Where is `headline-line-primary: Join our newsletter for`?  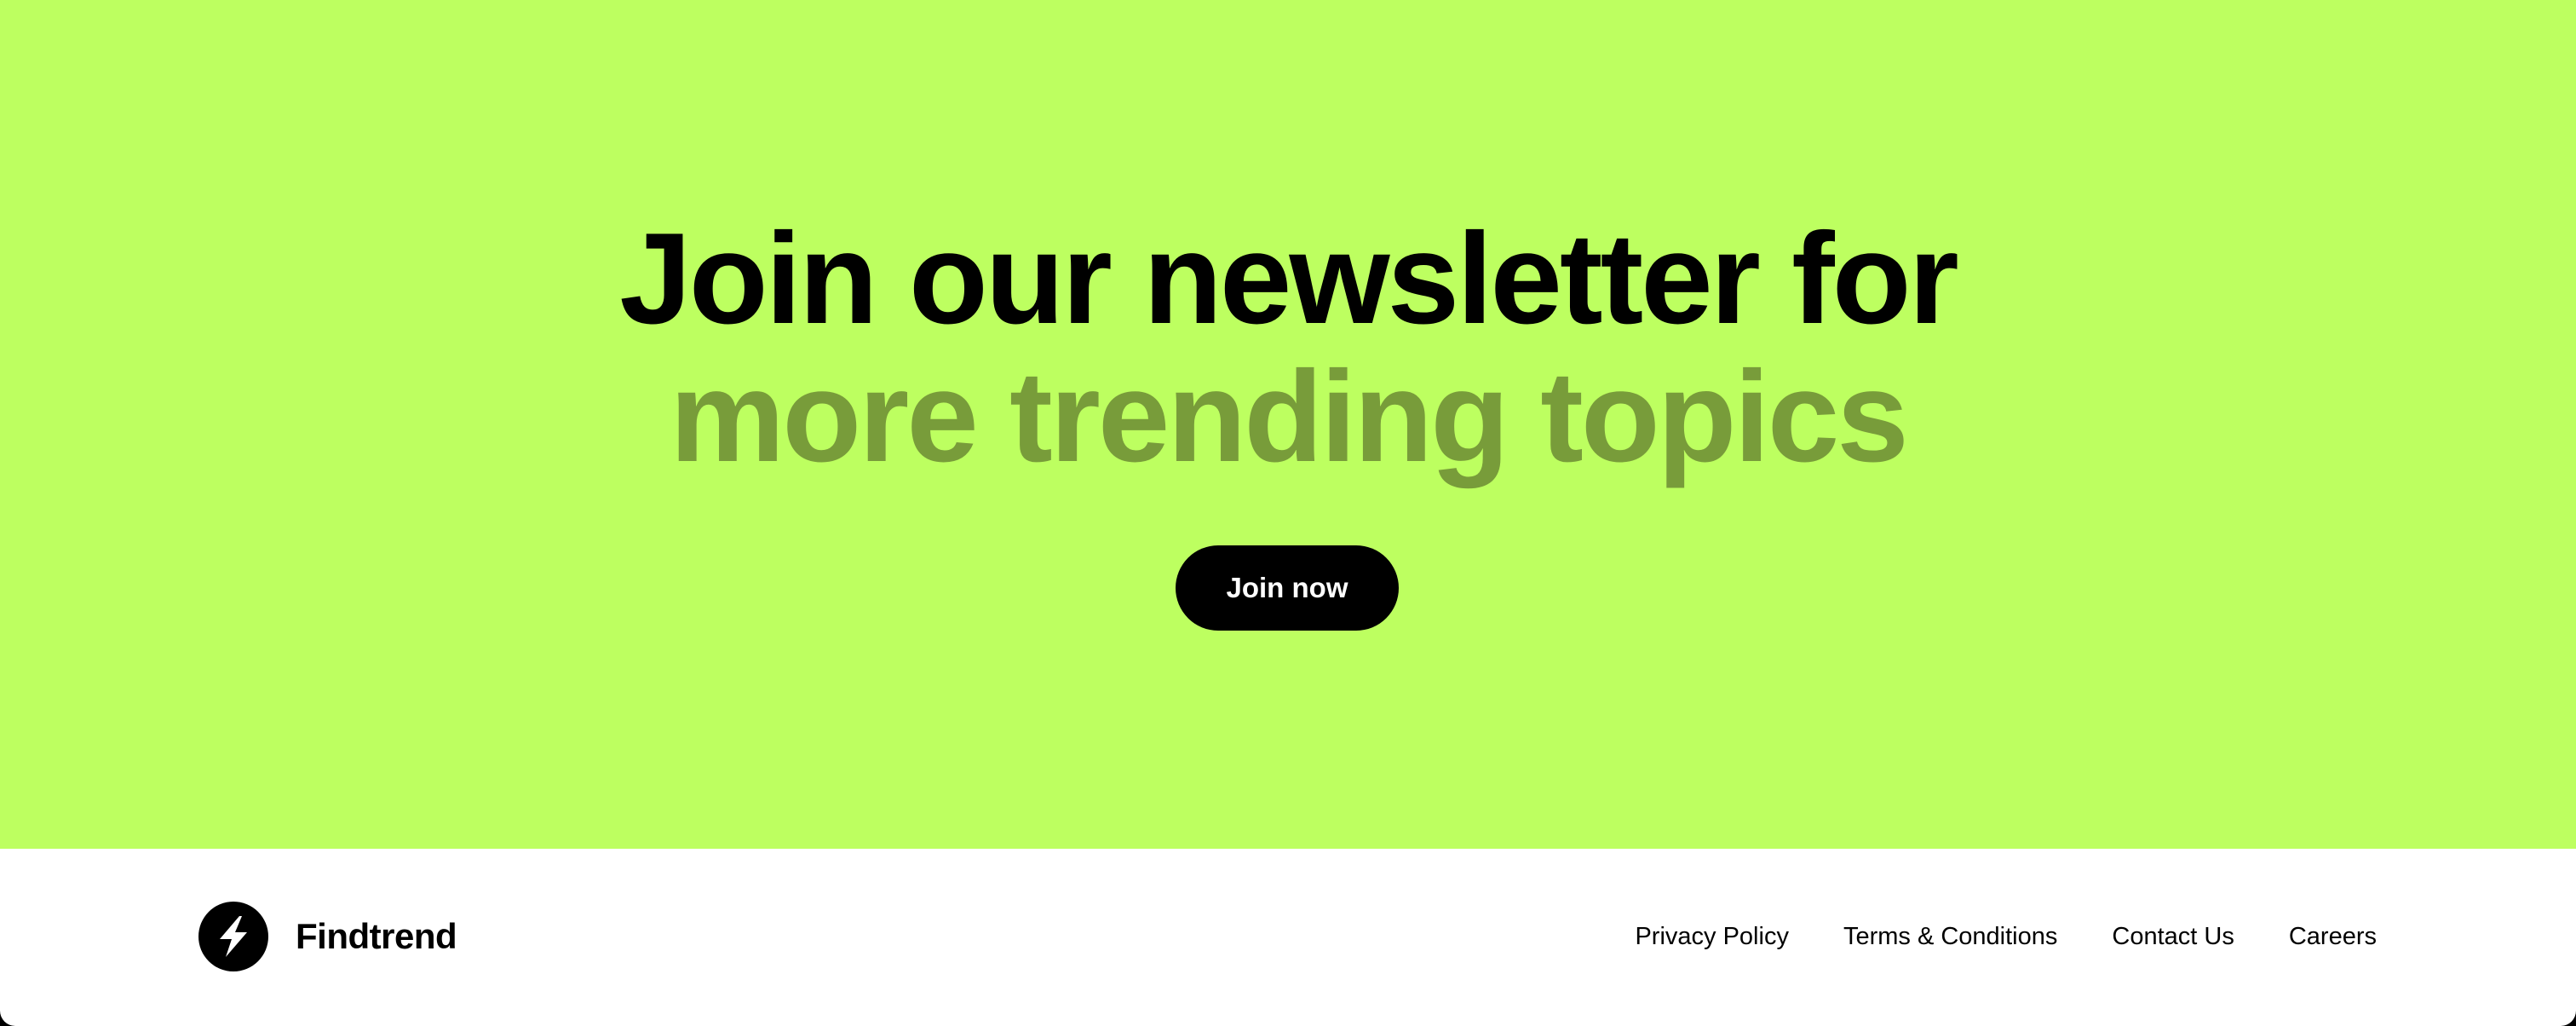
headline-line-primary: Join our newsletter for is located at coordinates (1288, 278).